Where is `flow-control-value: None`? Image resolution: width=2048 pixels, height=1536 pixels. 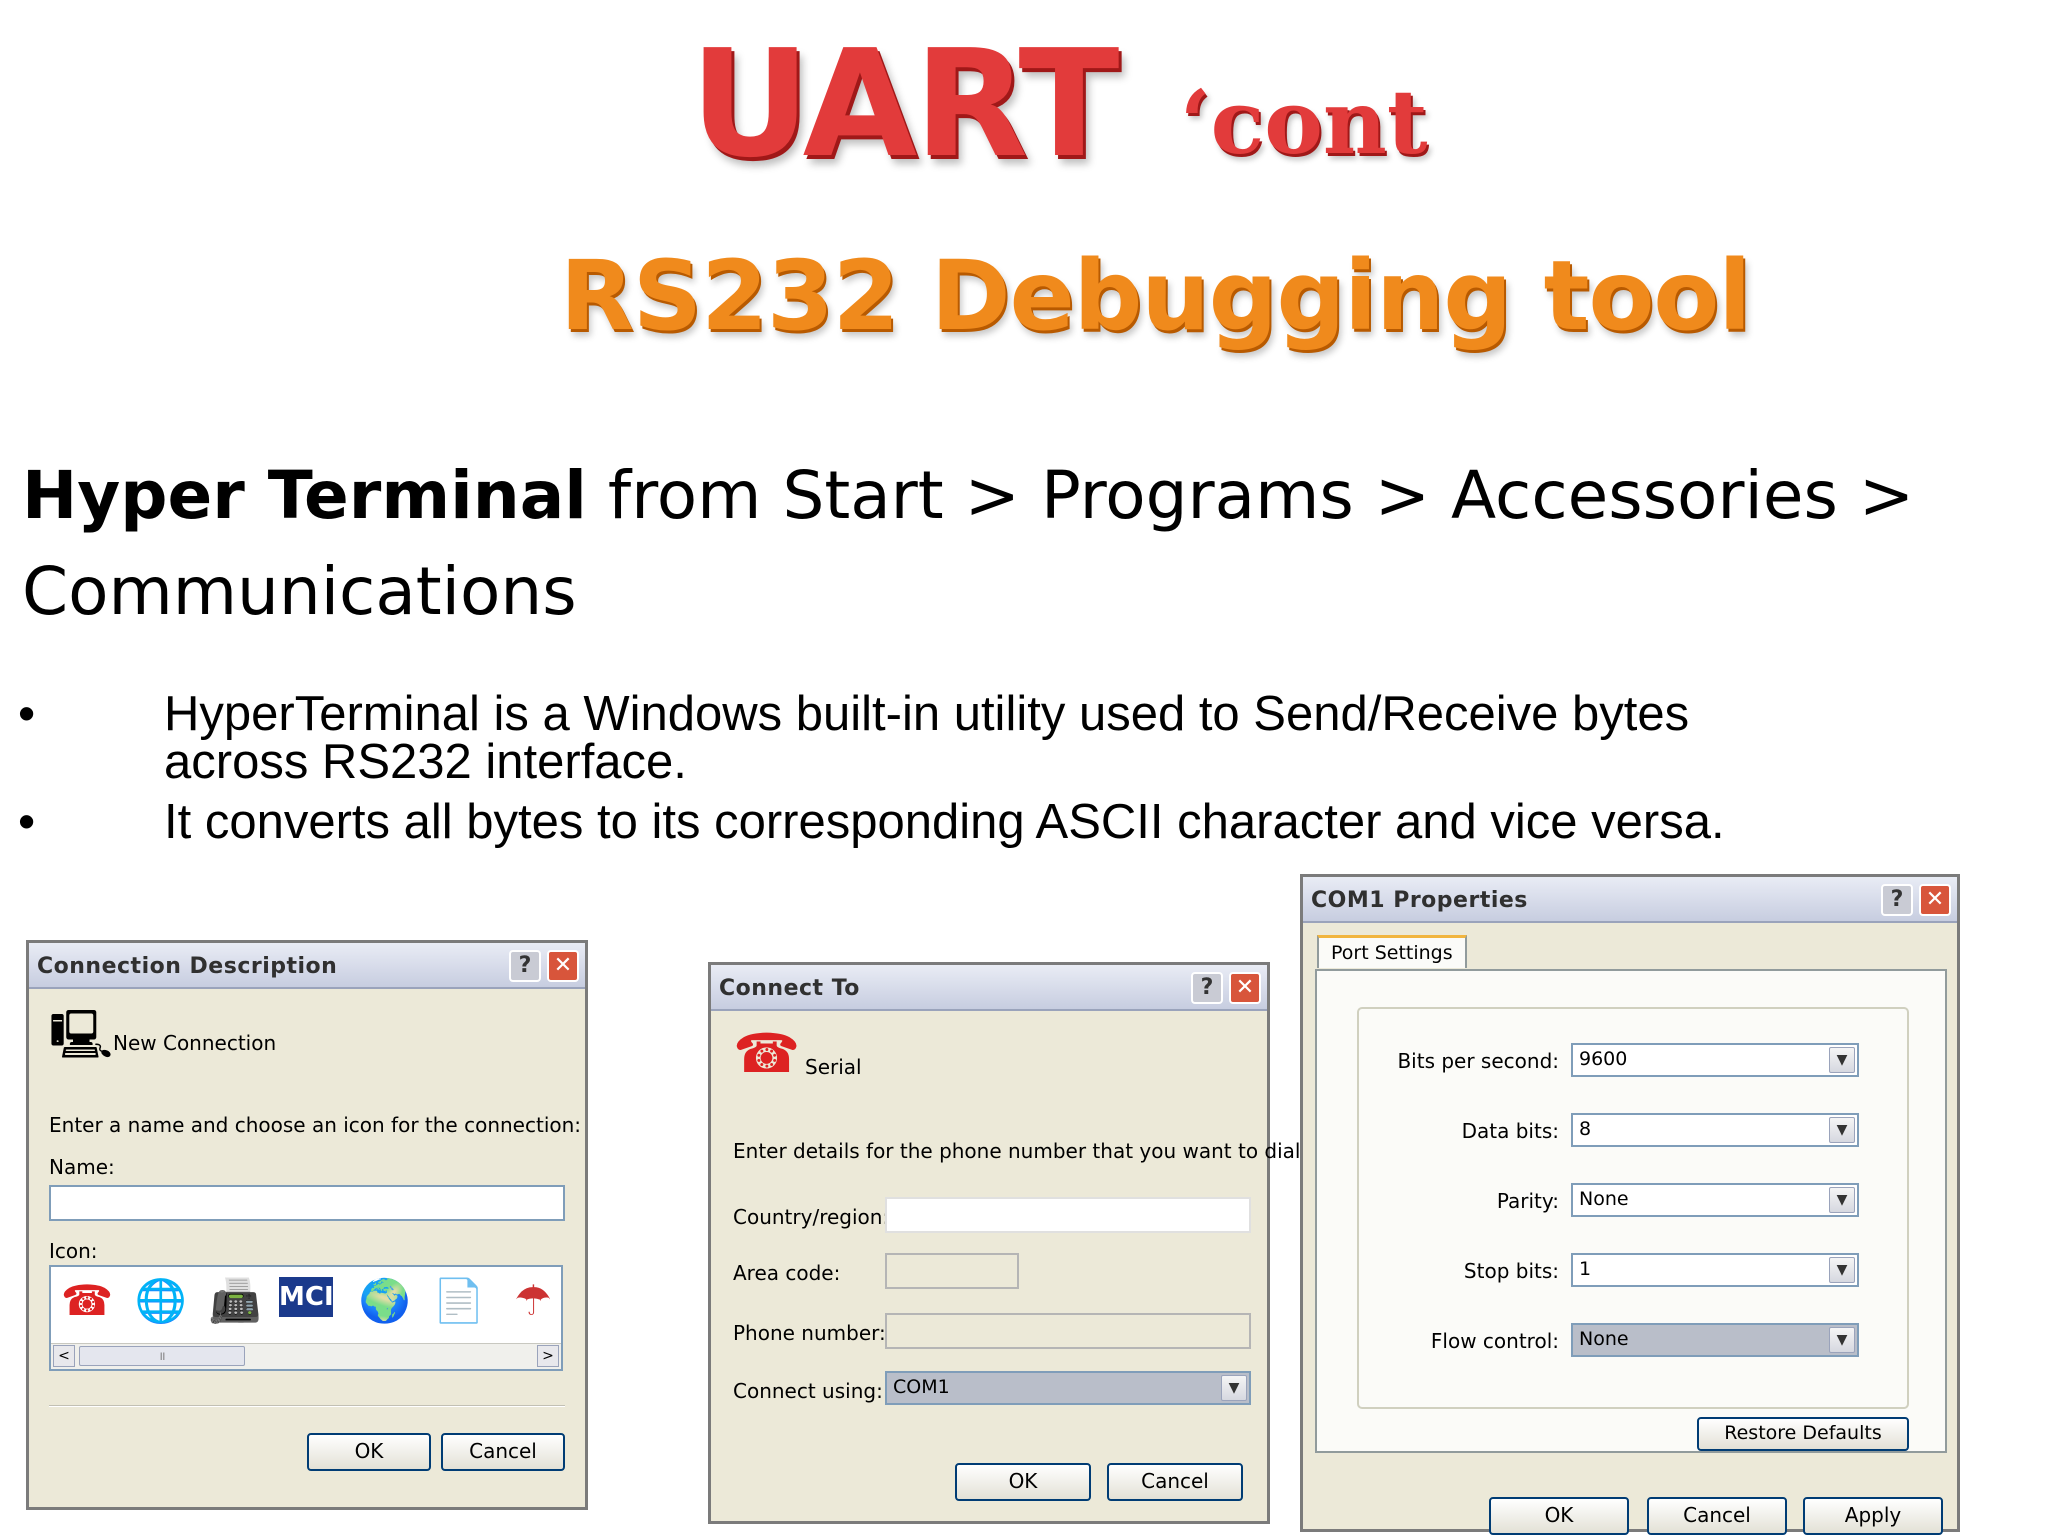
flow-control-value: None is located at coordinates (1604, 1339).